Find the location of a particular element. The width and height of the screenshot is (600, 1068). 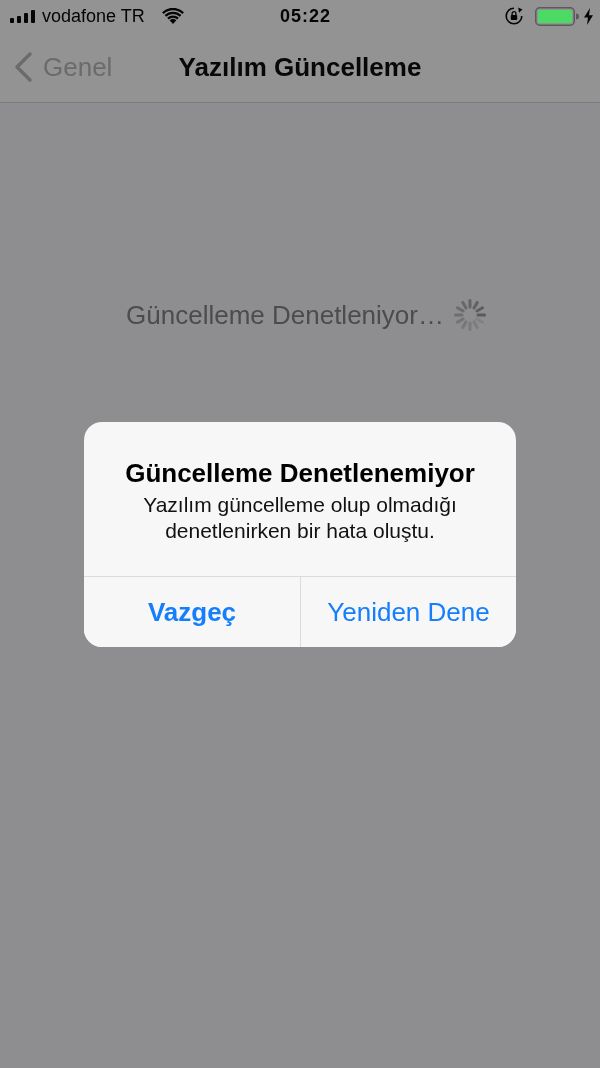

action-button: Yeniden Dene is located at coordinates (408, 612).